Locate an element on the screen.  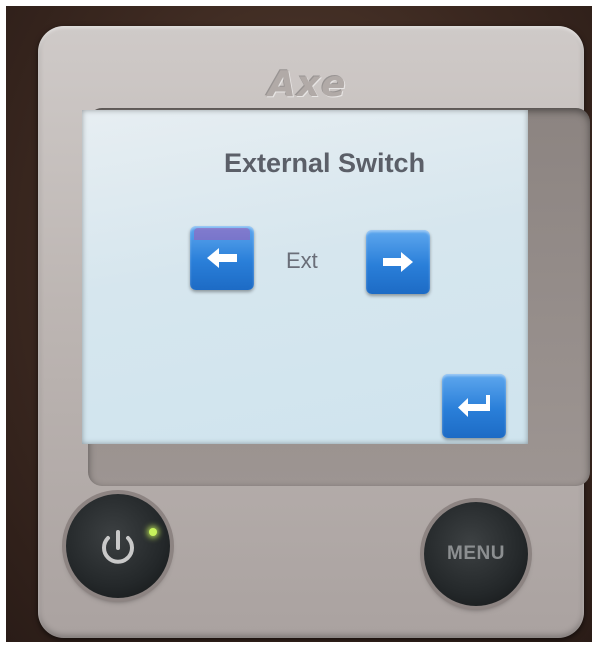
arrow-left-icon is located at coordinates (222, 258).